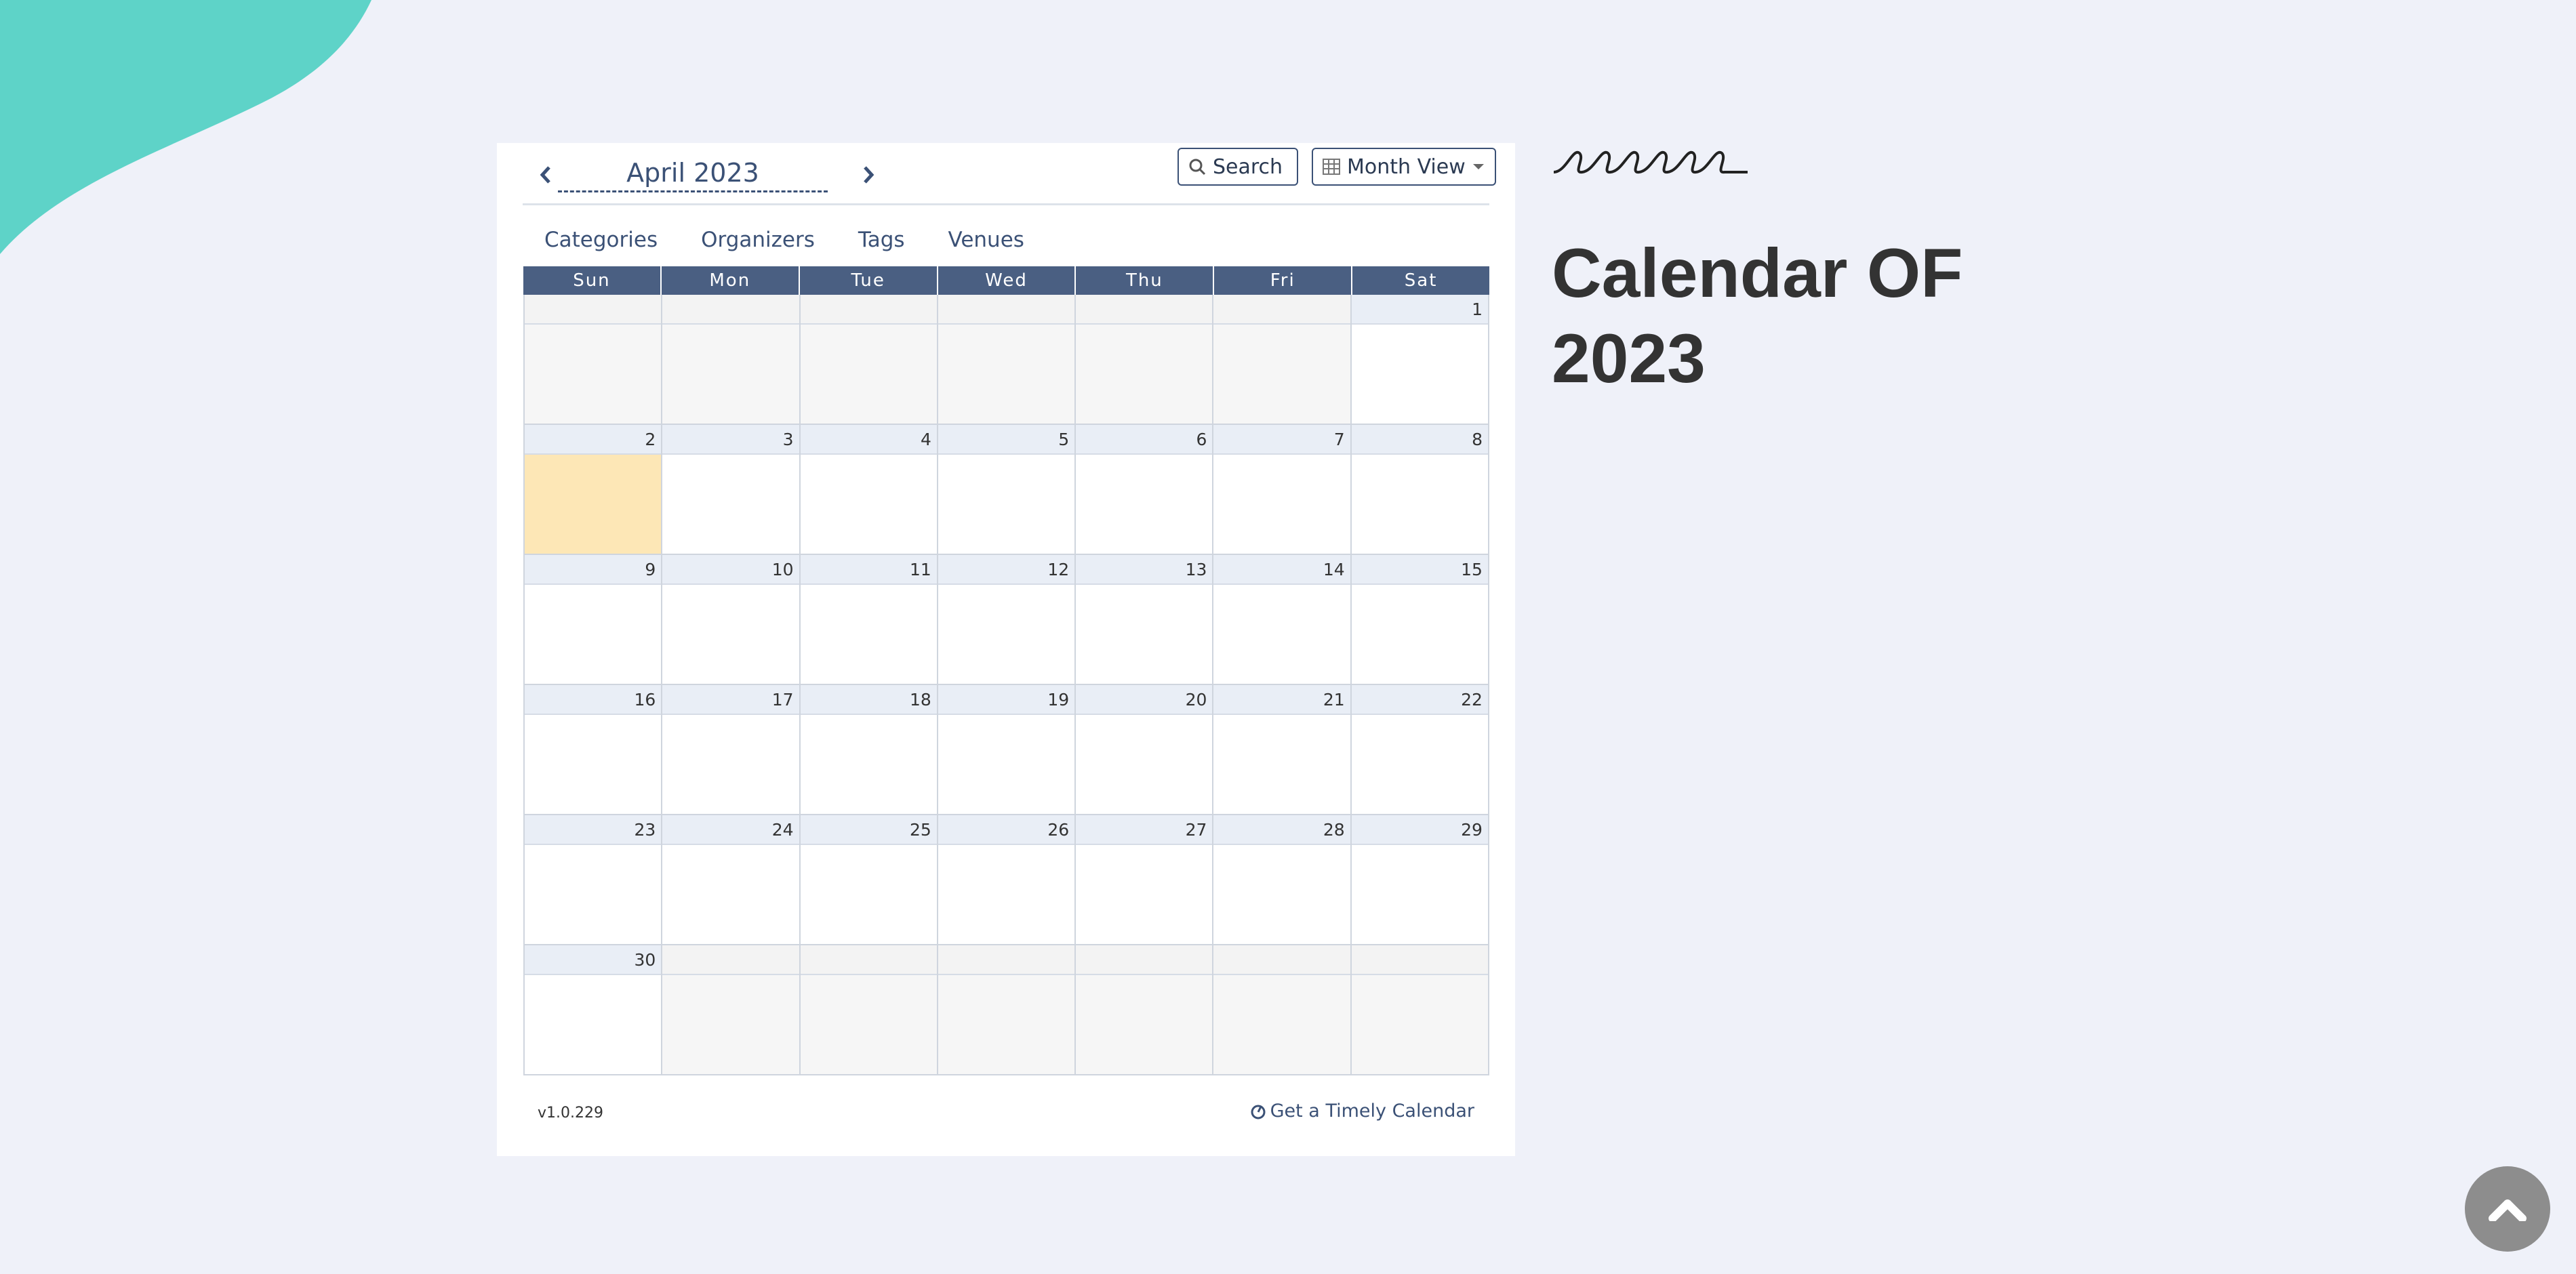  I want to click on day-cell: 4, so click(869, 490).